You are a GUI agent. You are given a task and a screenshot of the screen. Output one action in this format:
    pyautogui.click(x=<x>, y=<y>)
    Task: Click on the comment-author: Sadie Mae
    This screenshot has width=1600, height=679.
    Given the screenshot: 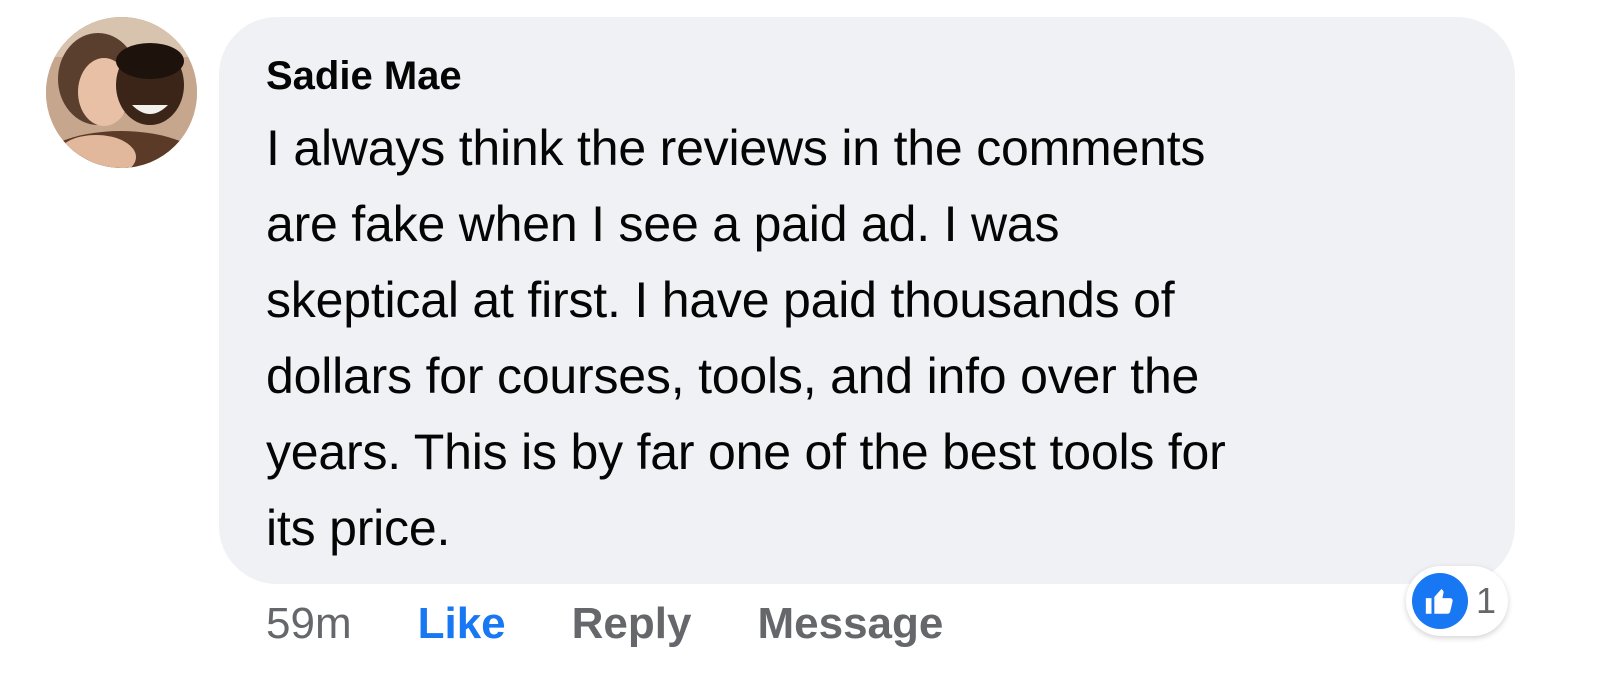 What is the action you would take?
    pyautogui.click(x=364, y=76)
    